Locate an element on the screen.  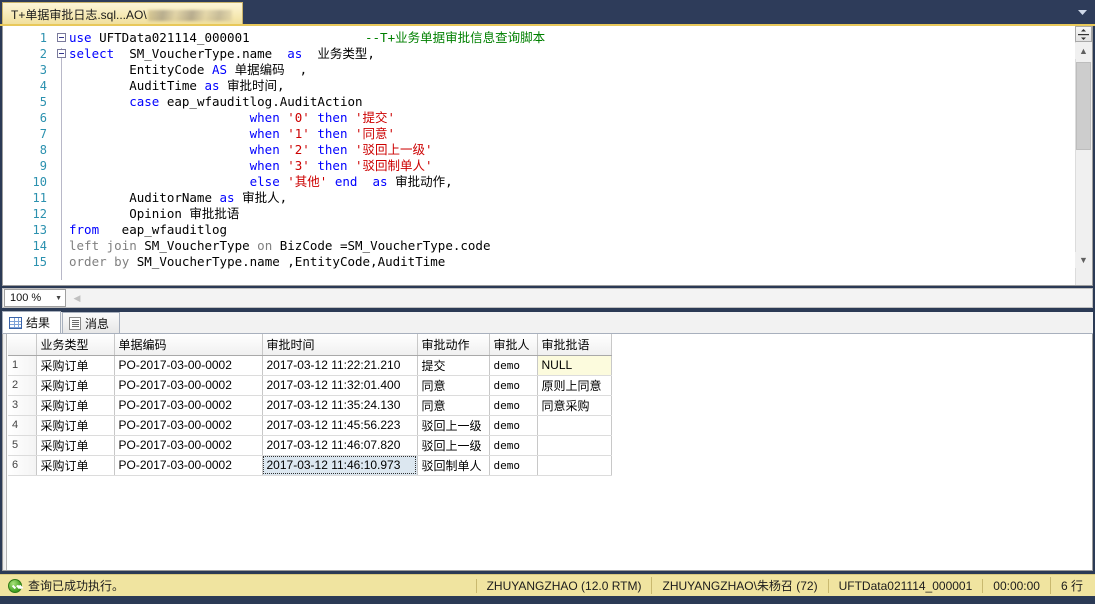
tab-messages: 消息 is located at coordinates (91, 322).